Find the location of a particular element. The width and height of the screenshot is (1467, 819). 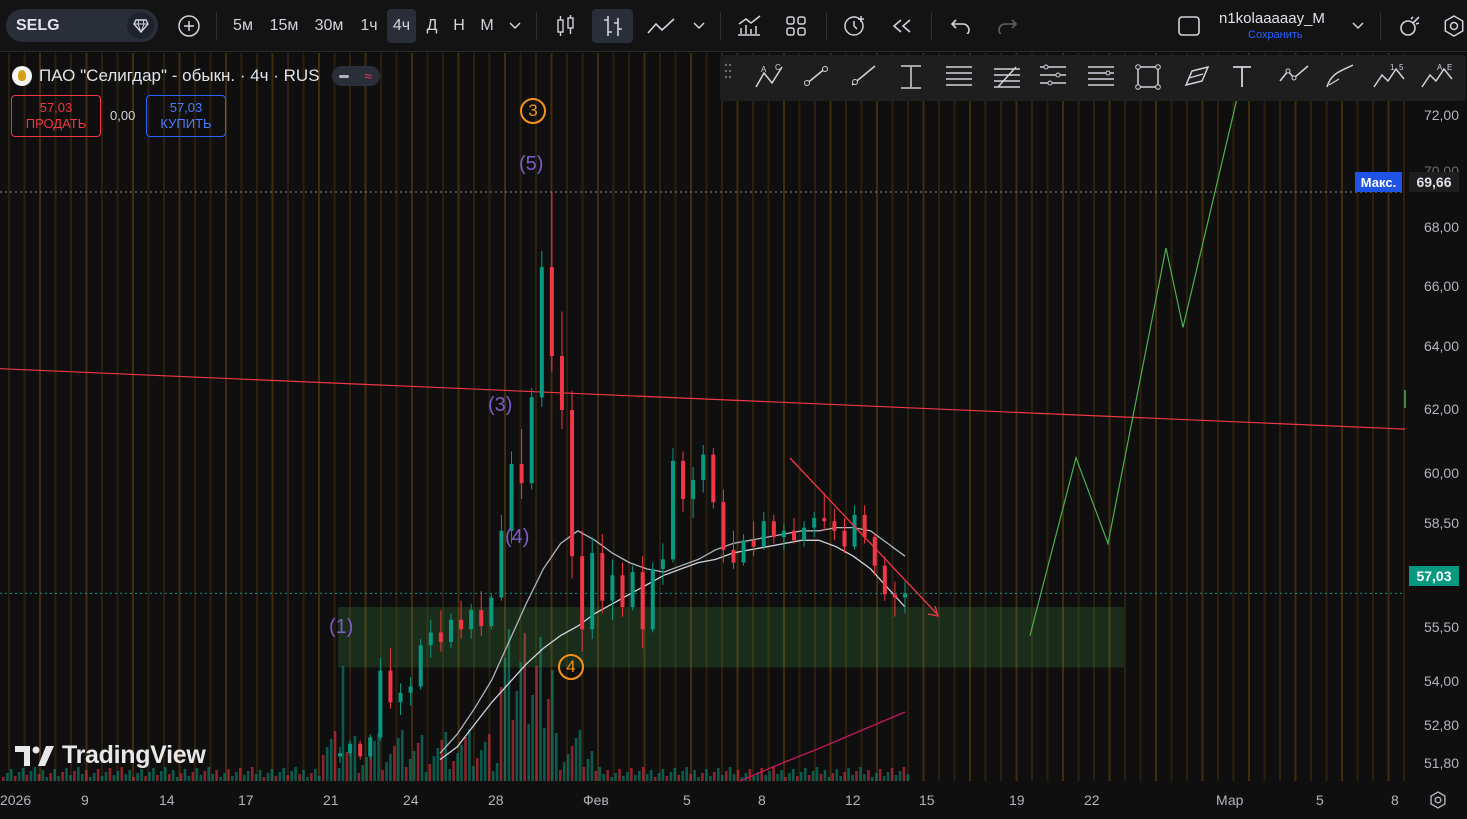

line-chart-icon is located at coordinates (661, 26).